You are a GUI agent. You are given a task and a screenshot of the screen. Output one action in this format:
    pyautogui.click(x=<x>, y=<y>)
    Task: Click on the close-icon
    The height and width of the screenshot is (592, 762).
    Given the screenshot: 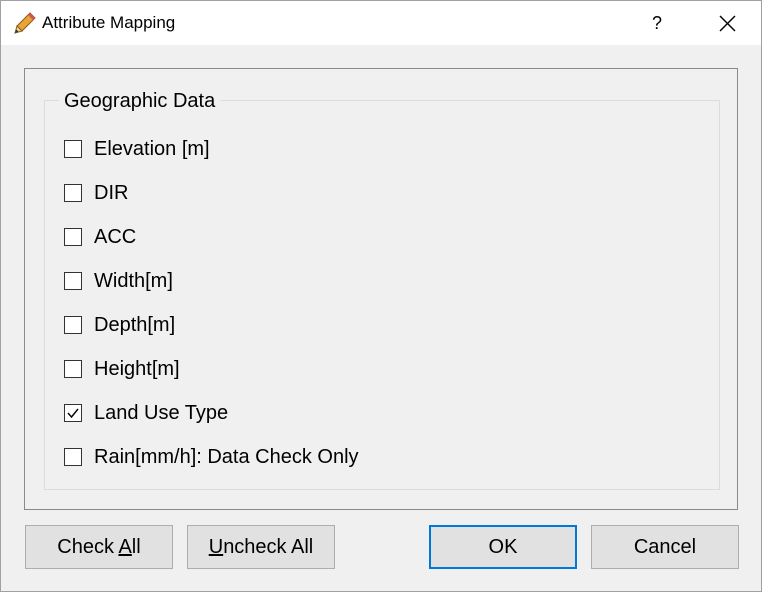 What is the action you would take?
    pyautogui.click(x=727, y=23)
    